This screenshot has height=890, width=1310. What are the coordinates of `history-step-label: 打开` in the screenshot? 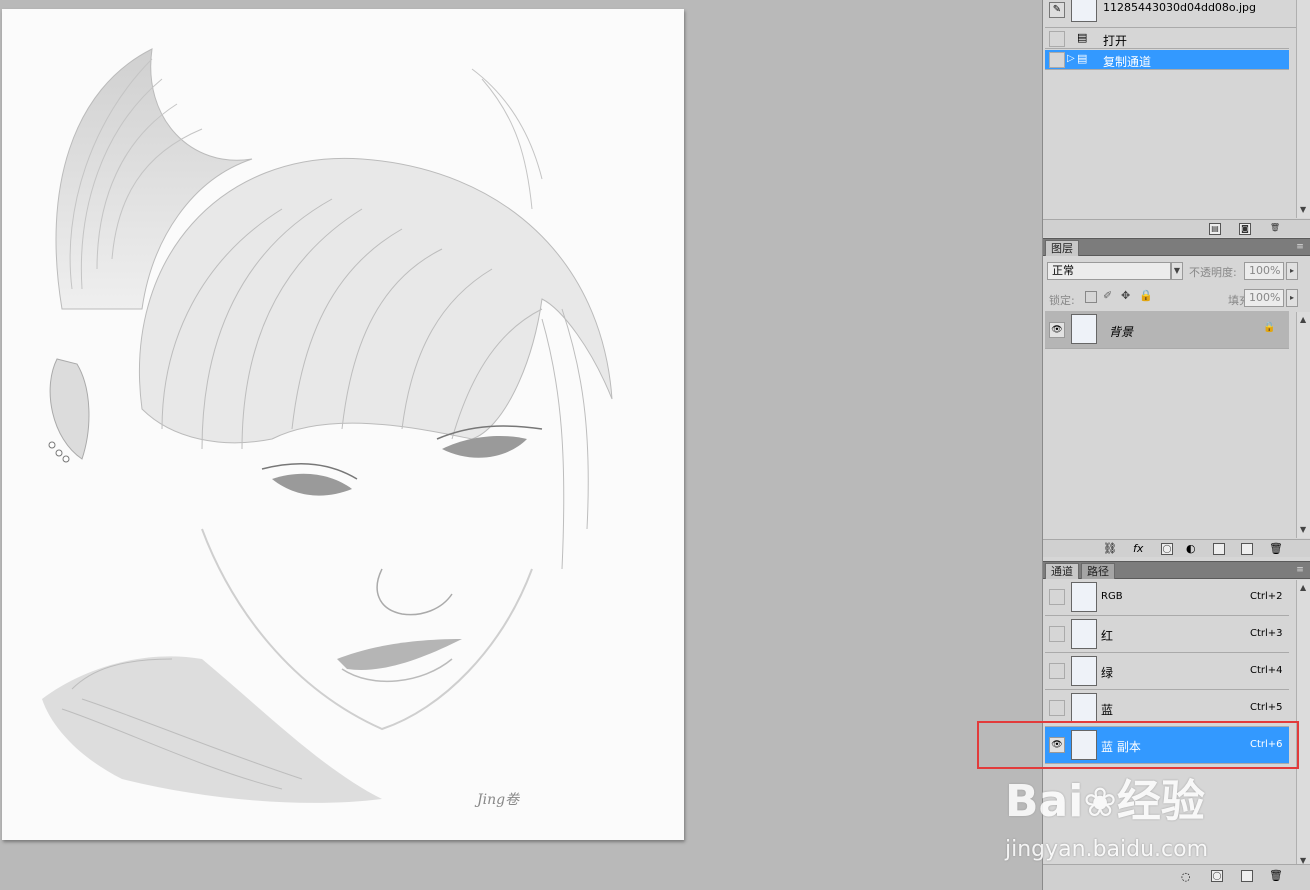 It's located at (1115, 41).